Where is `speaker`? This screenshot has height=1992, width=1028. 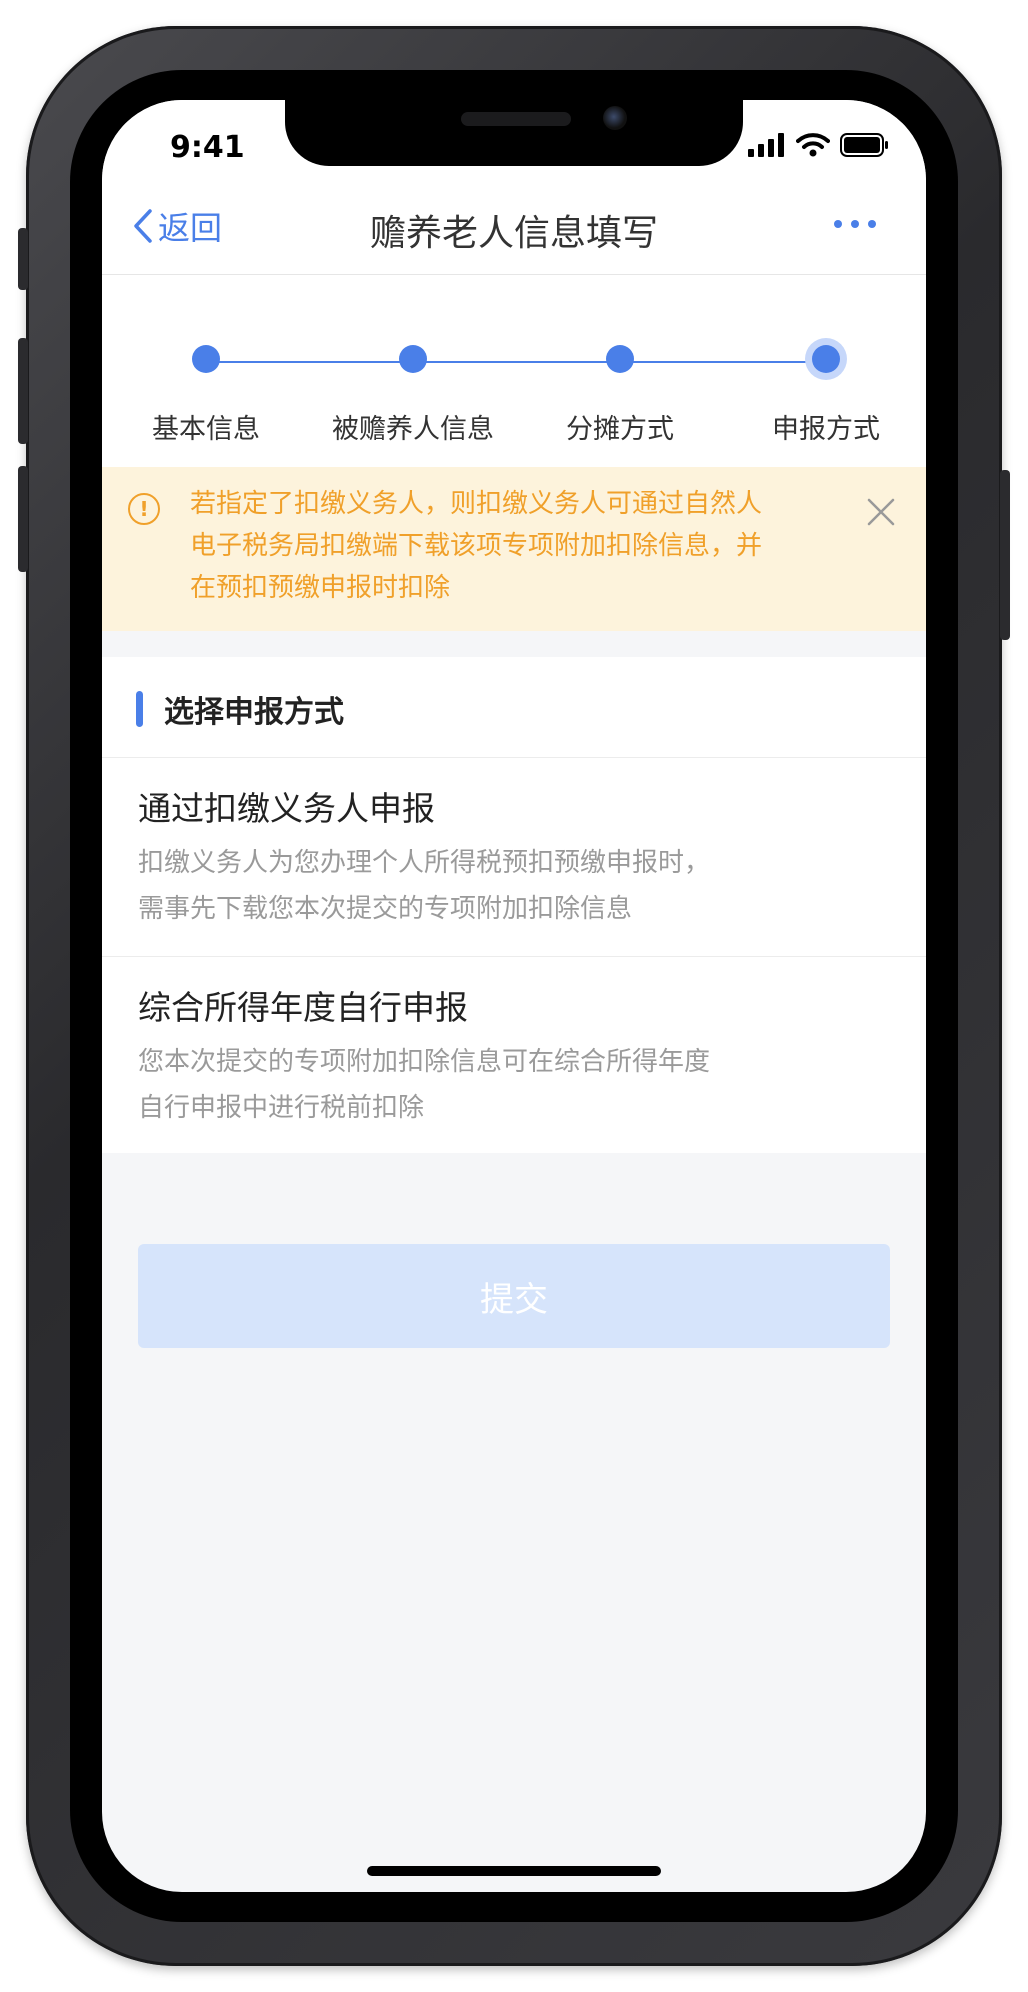 speaker is located at coordinates (516, 119).